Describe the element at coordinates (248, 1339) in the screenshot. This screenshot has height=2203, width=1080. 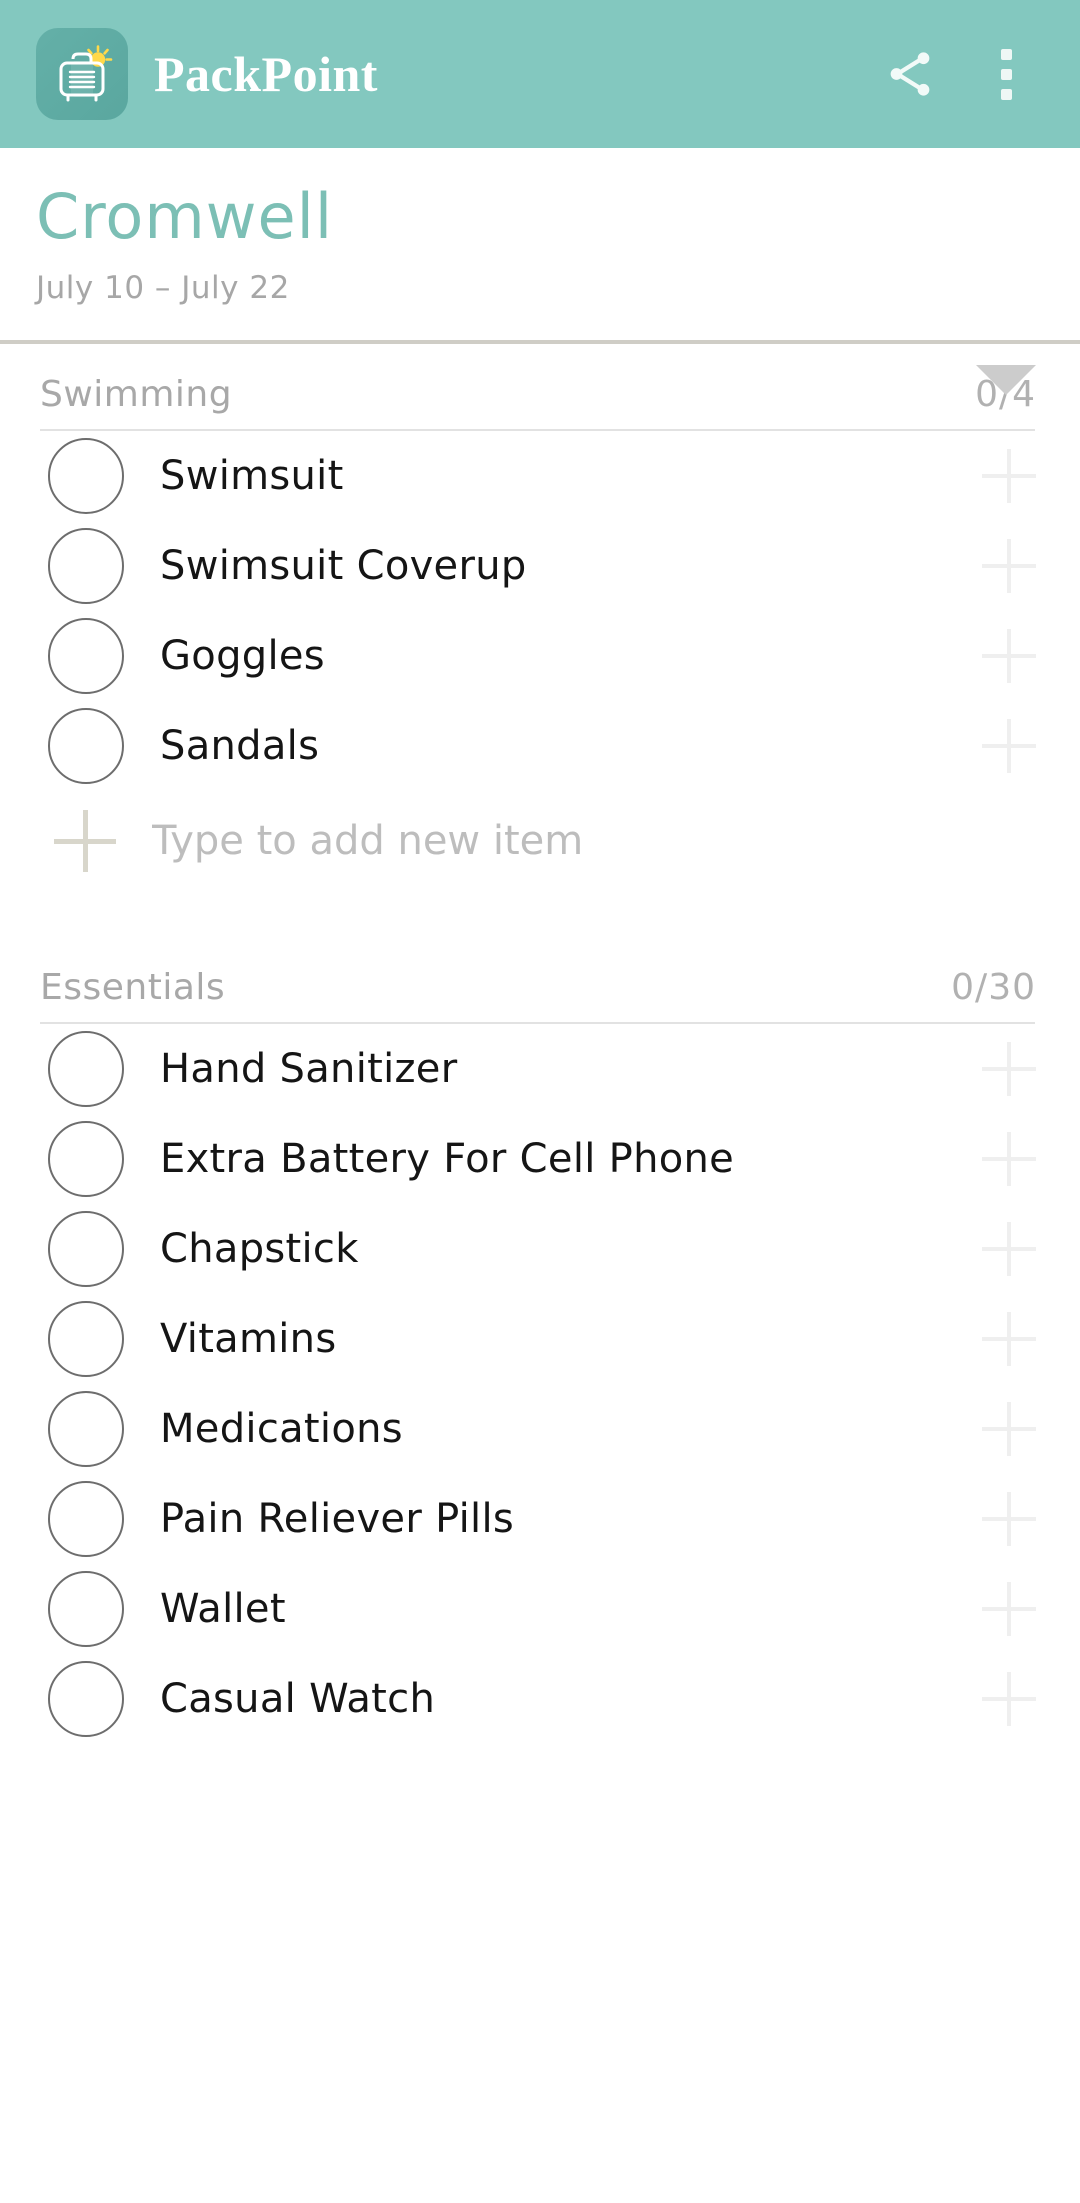
I see `item-label: Vitamins` at that location.